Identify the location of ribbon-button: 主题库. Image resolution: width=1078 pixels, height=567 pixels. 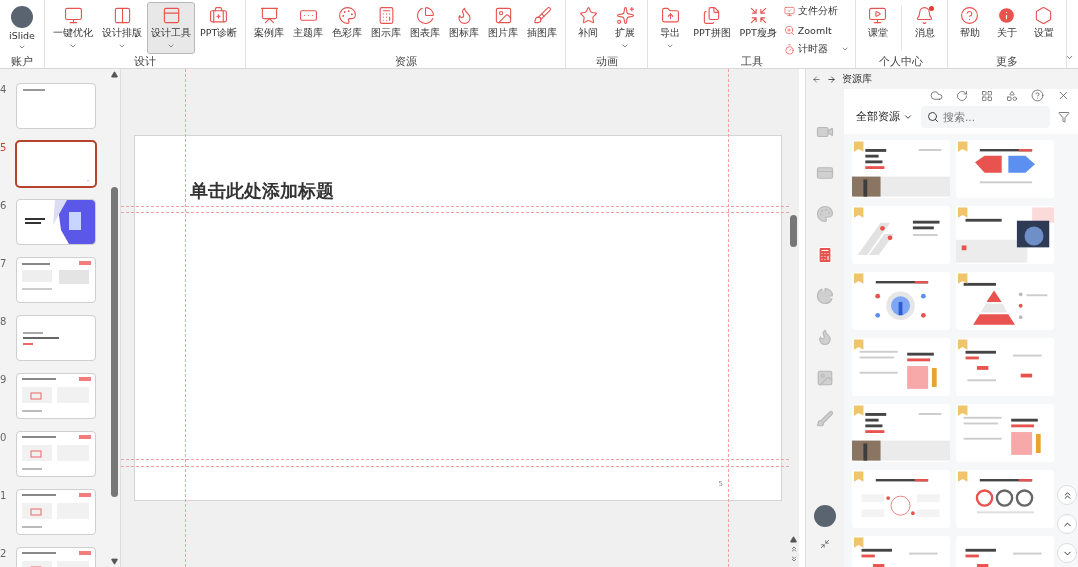
(308, 28).